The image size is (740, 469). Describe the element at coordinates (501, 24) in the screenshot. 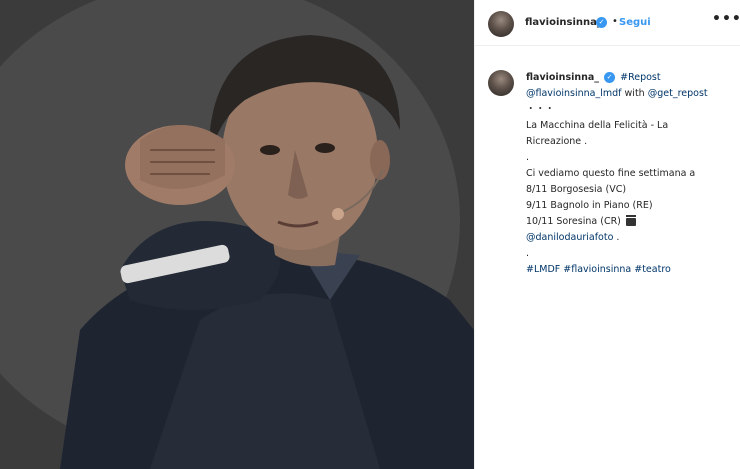

I see `profile-avatar` at that location.